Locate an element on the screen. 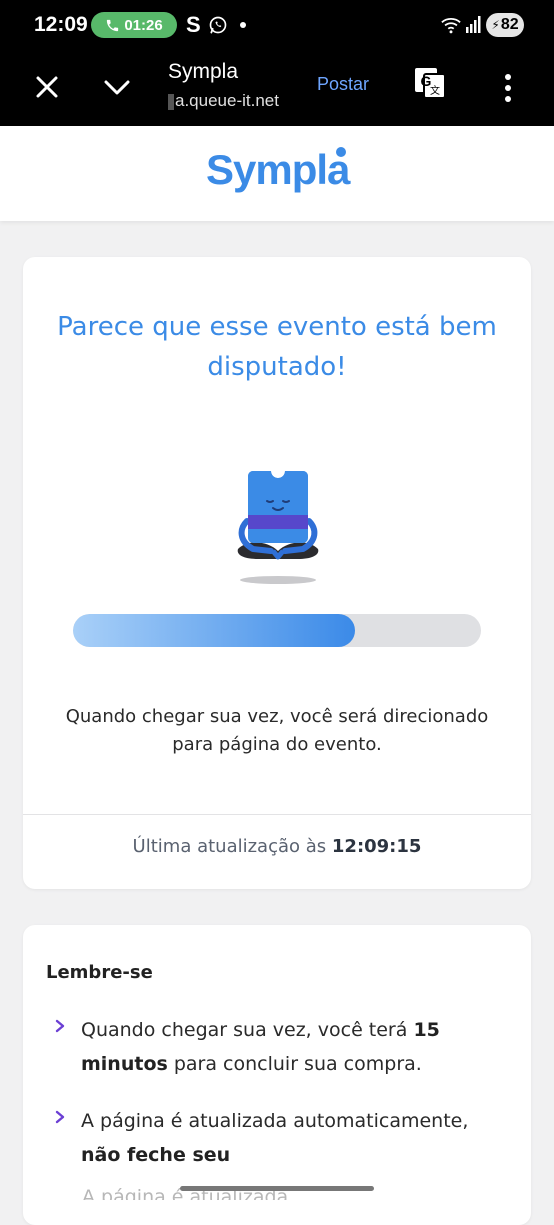  status-time: 12:09 is located at coordinates (61, 24).